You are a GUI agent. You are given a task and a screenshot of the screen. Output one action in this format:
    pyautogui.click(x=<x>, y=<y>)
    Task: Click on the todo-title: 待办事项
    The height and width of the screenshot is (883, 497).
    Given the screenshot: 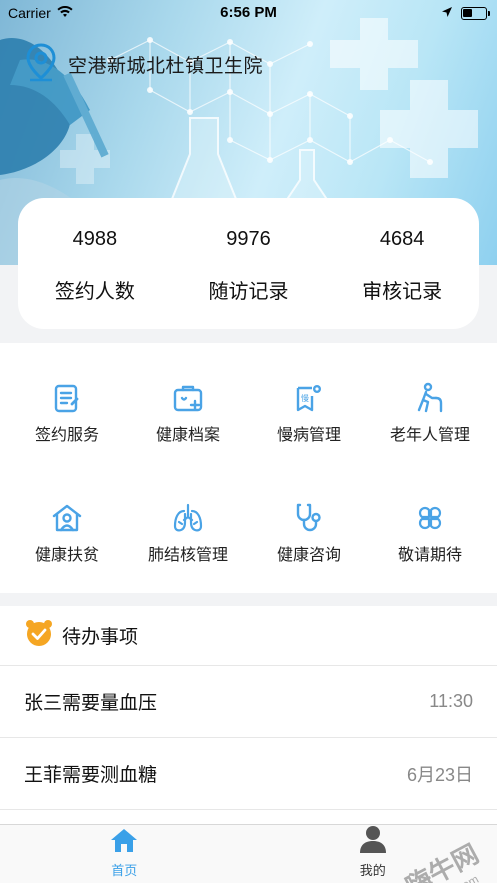 What is the action you would take?
    pyautogui.click(x=100, y=637)
    